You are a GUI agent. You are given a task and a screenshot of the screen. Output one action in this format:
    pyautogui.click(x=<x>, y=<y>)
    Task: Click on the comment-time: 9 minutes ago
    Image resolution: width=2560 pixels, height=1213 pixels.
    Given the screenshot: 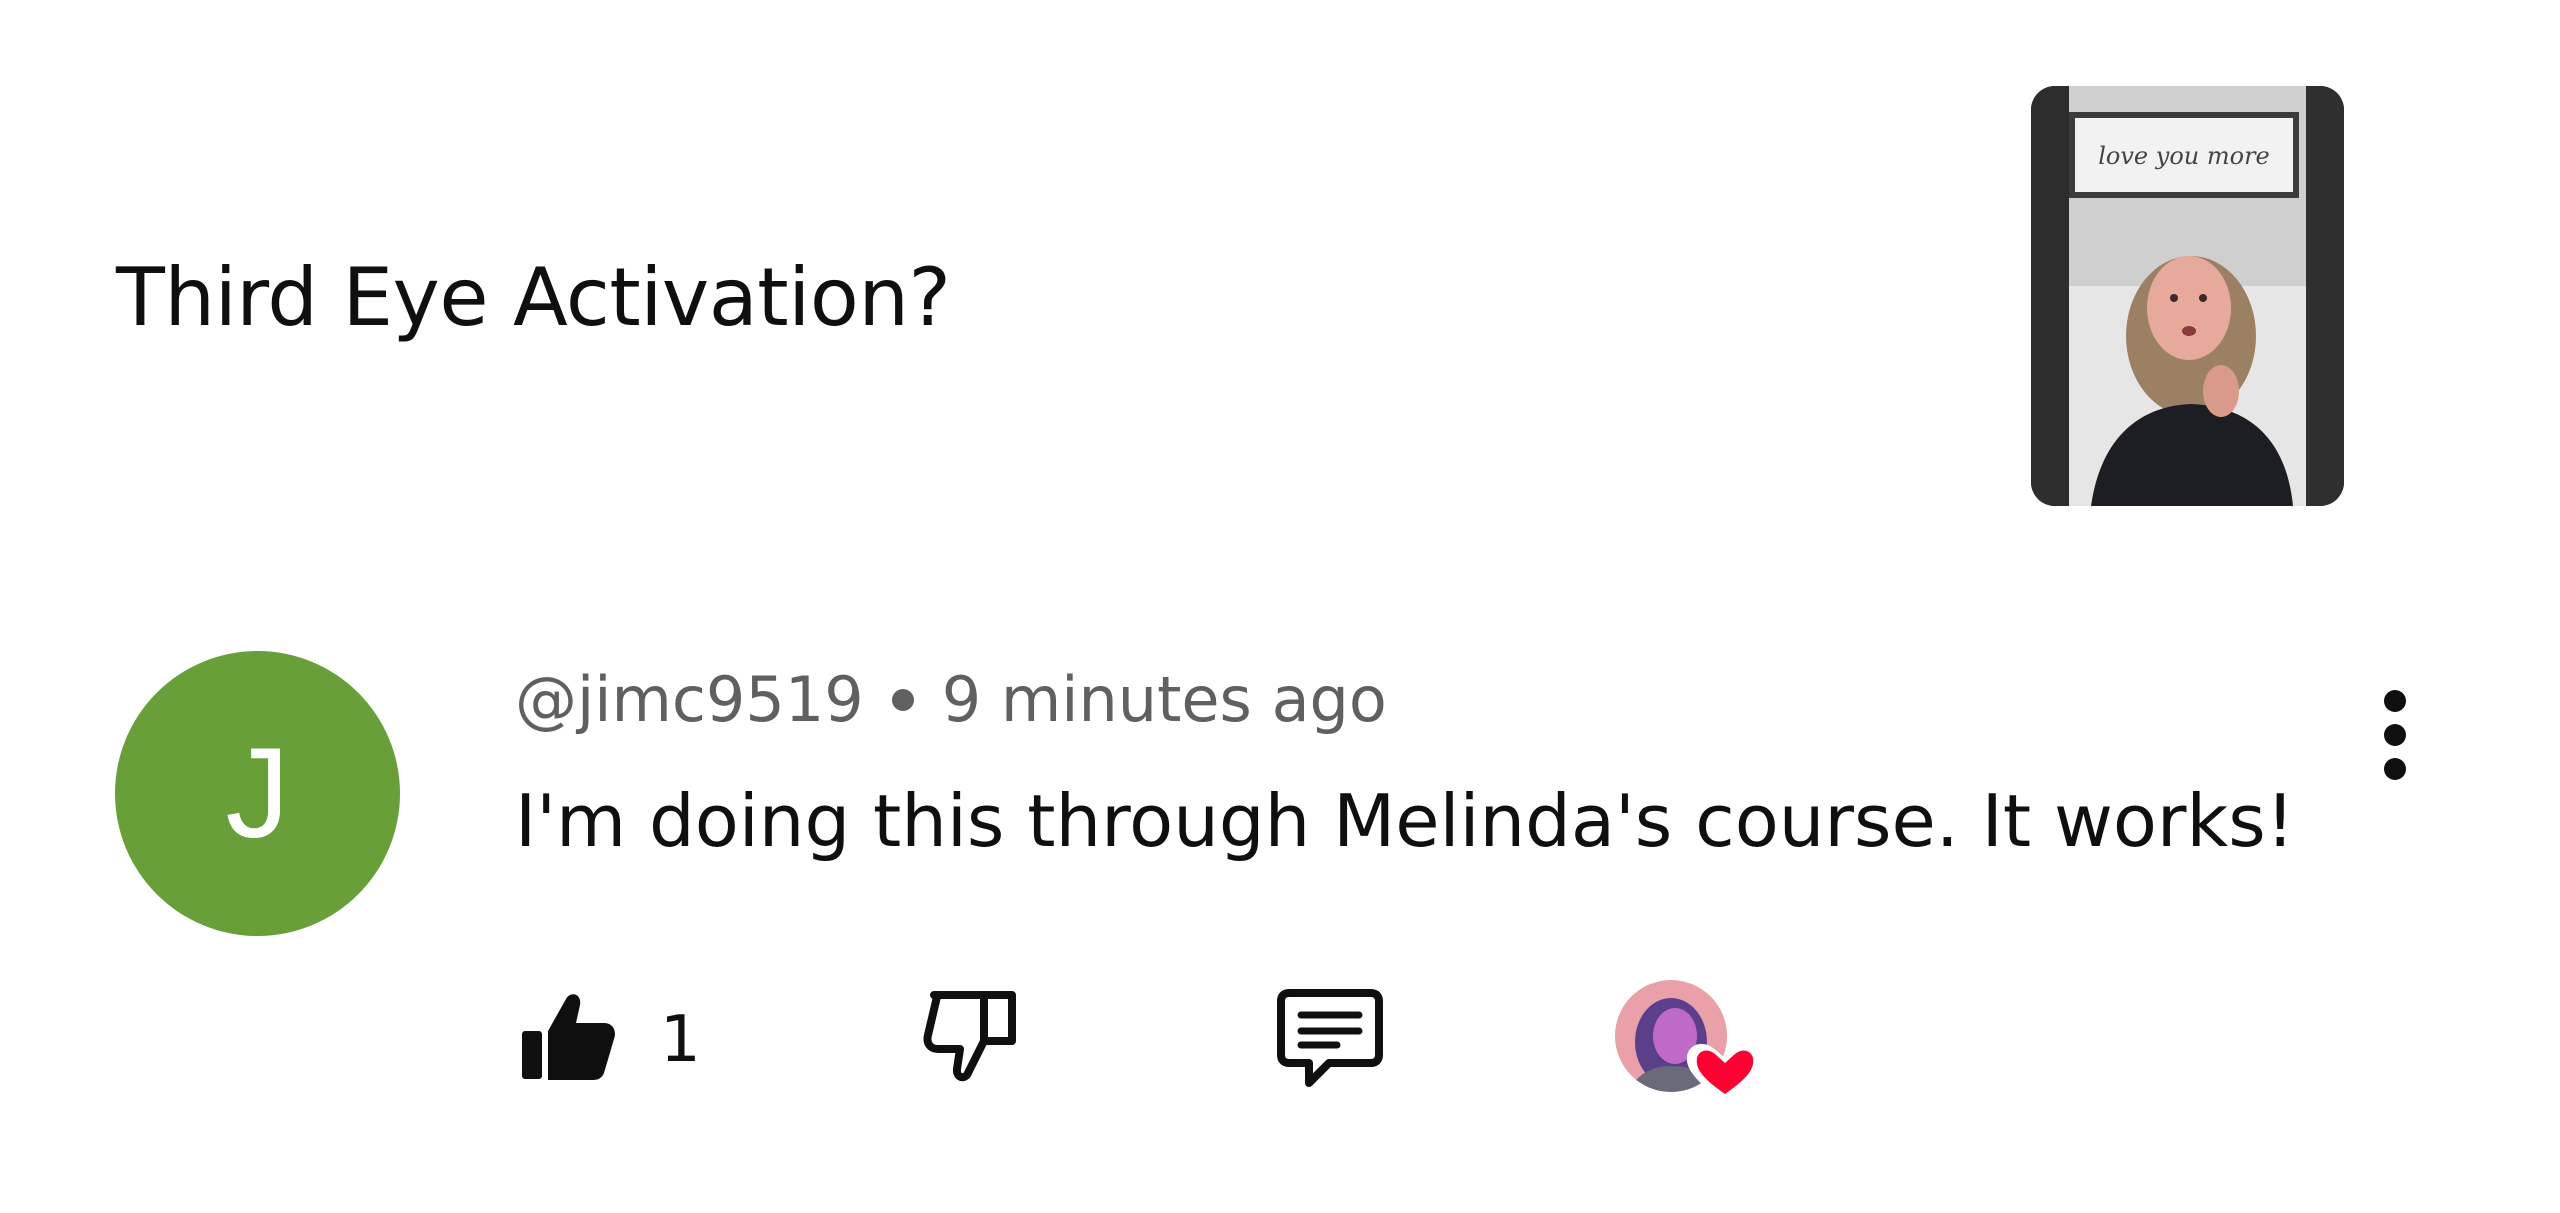 What is the action you would take?
    pyautogui.click(x=1164, y=700)
    